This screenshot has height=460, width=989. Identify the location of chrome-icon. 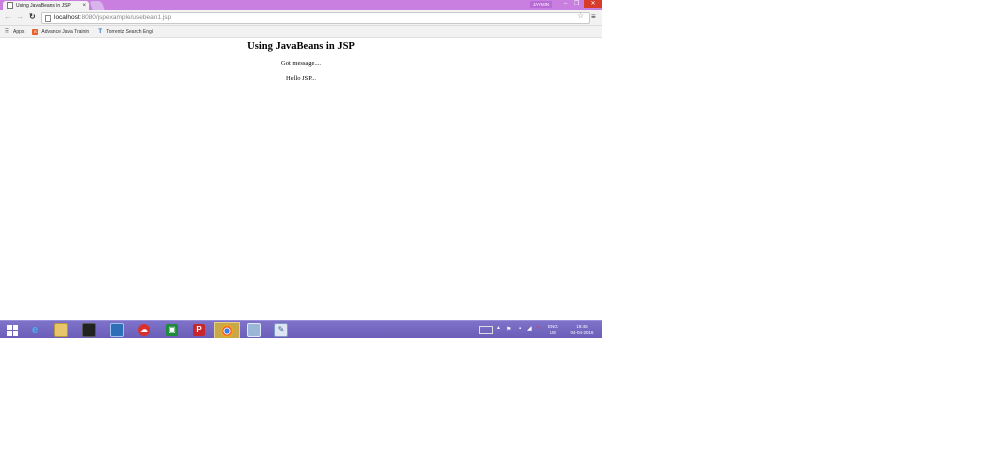
(227, 331).